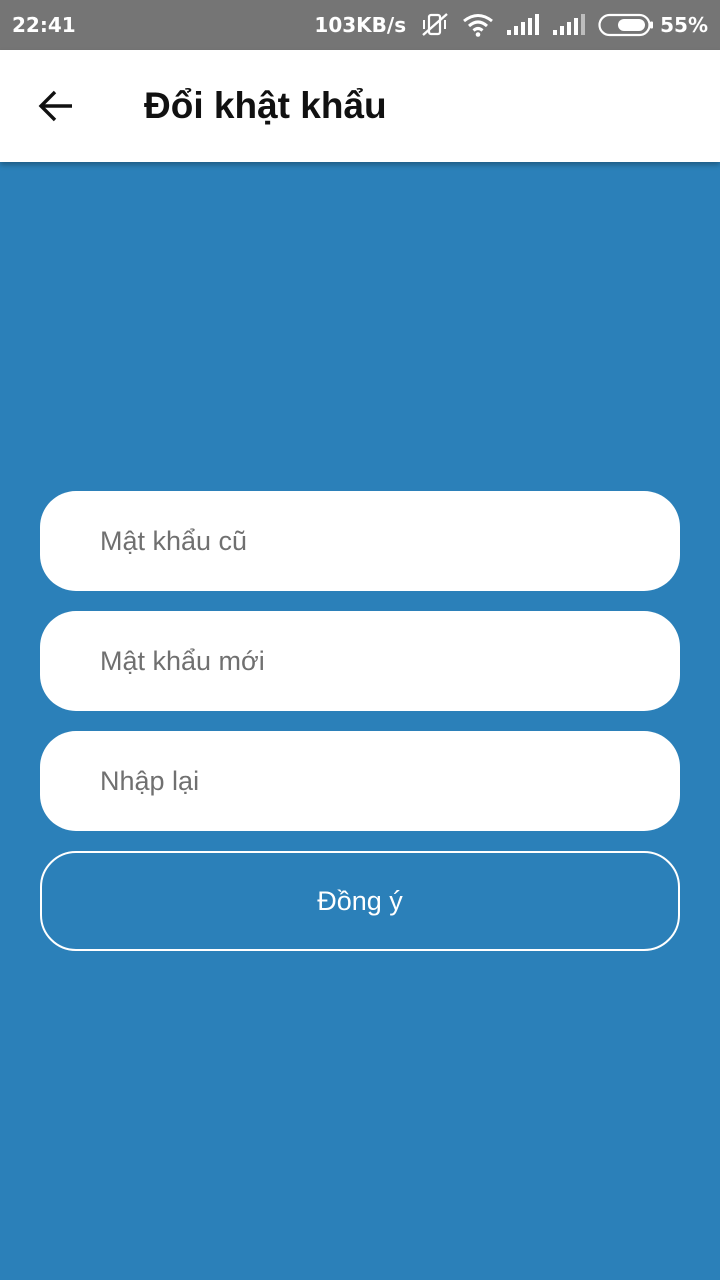 Image resolution: width=720 pixels, height=1280 pixels. I want to click on vibrate-off-icon, so click(435, 25).